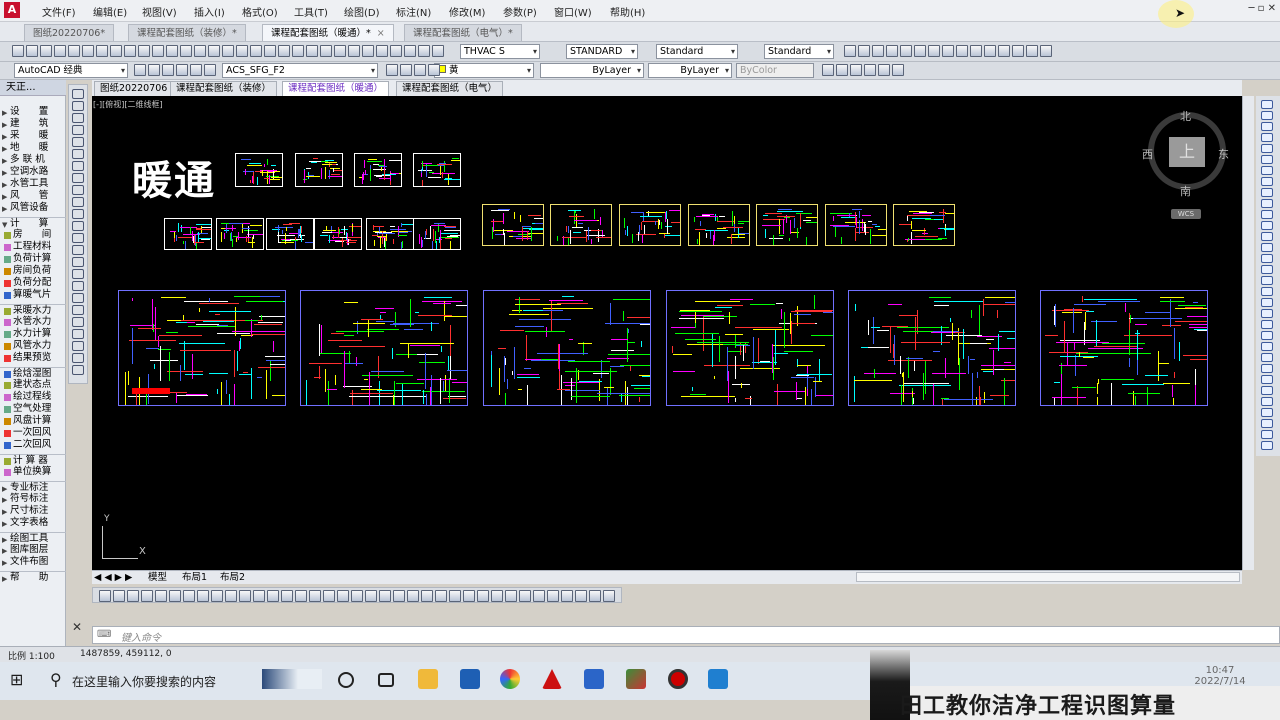 This screenshot has width=1280, height=720. What do you see at coordinates (71, 70) in the screenshot?
I see `workspace-select: AutoCAD 经典 ▾` at bounding box center [71, 70].